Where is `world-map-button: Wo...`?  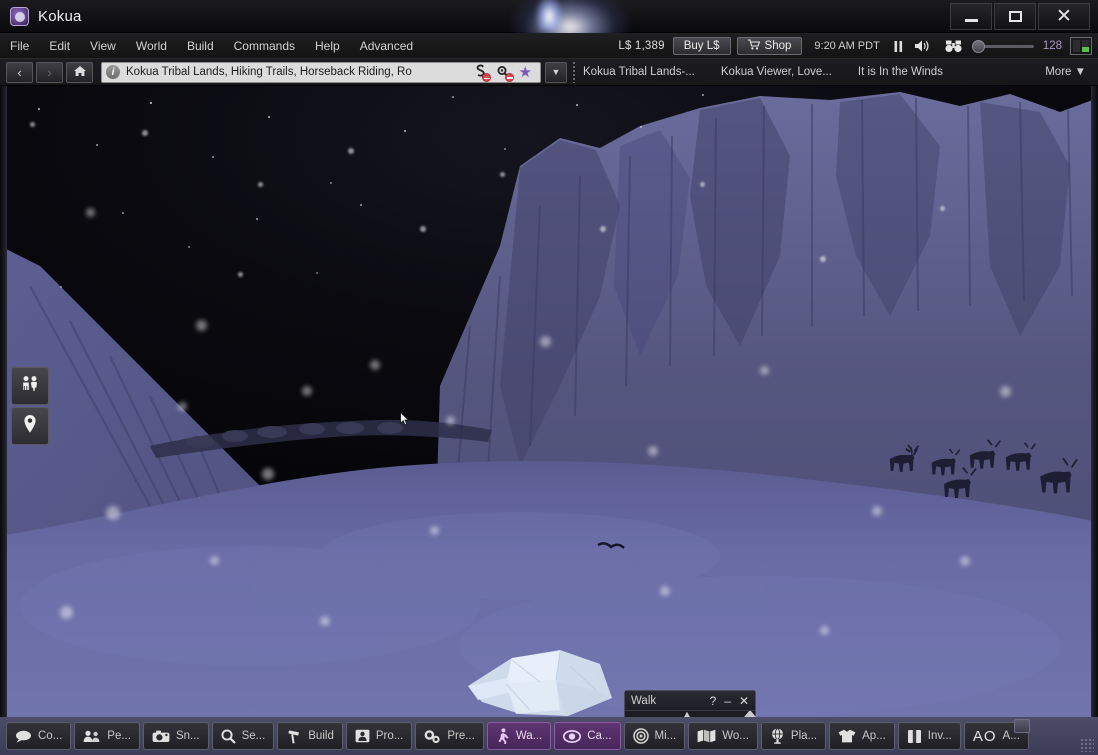 world-map-button: Wo... is located at coordinates (723, 736).